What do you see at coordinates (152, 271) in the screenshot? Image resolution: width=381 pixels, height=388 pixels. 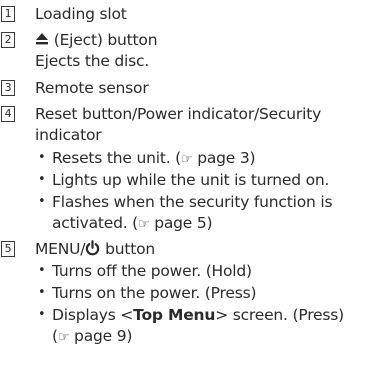 I see `bullet-text: Turns off the power. (Hold)` at bounding box center [152, 271].